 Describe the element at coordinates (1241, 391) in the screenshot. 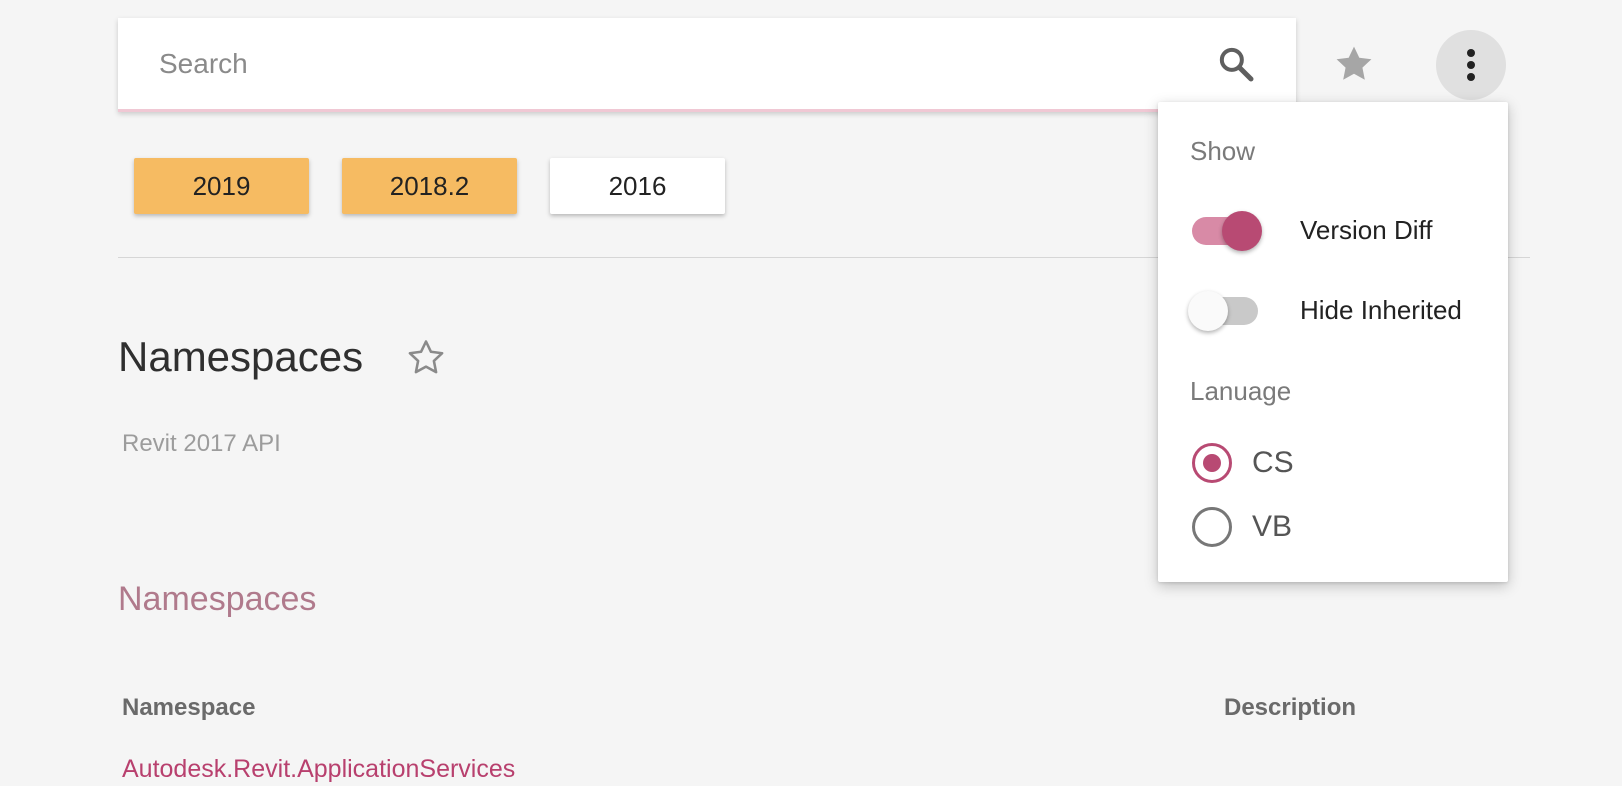

I see `language-section-label: Lanuage` at that location.